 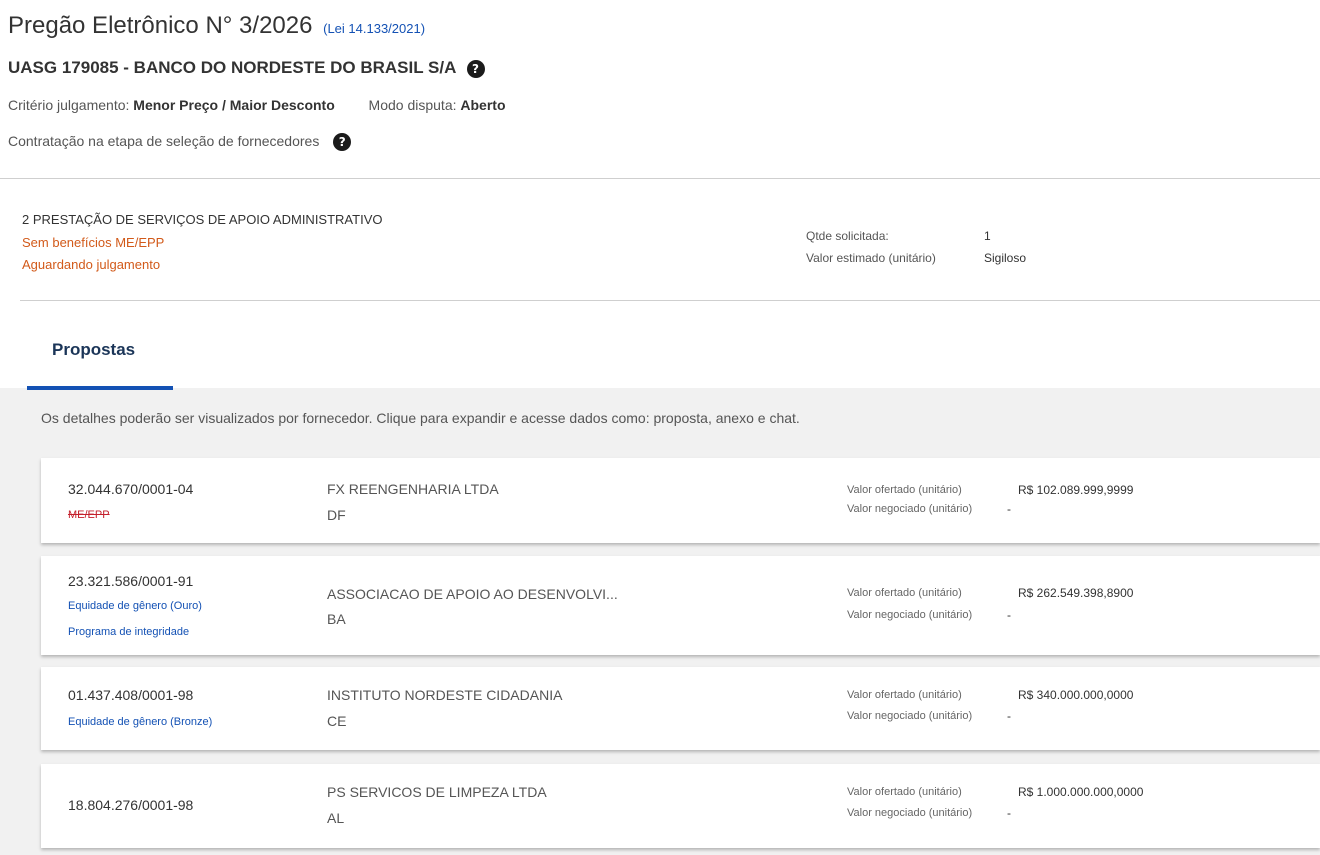 I want to click on supplier-tag: Programa de integridade, so click(x=129, y=632).